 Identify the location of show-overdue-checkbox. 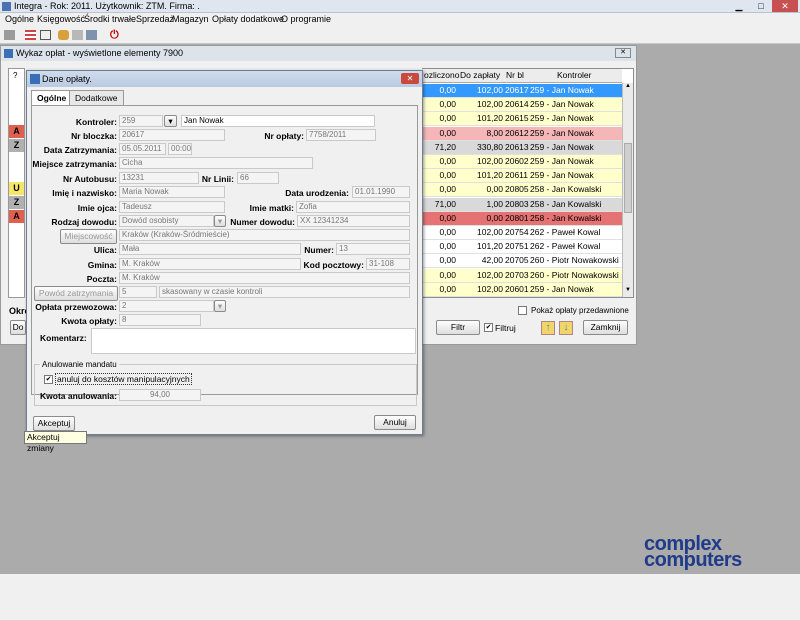
(522, 310).